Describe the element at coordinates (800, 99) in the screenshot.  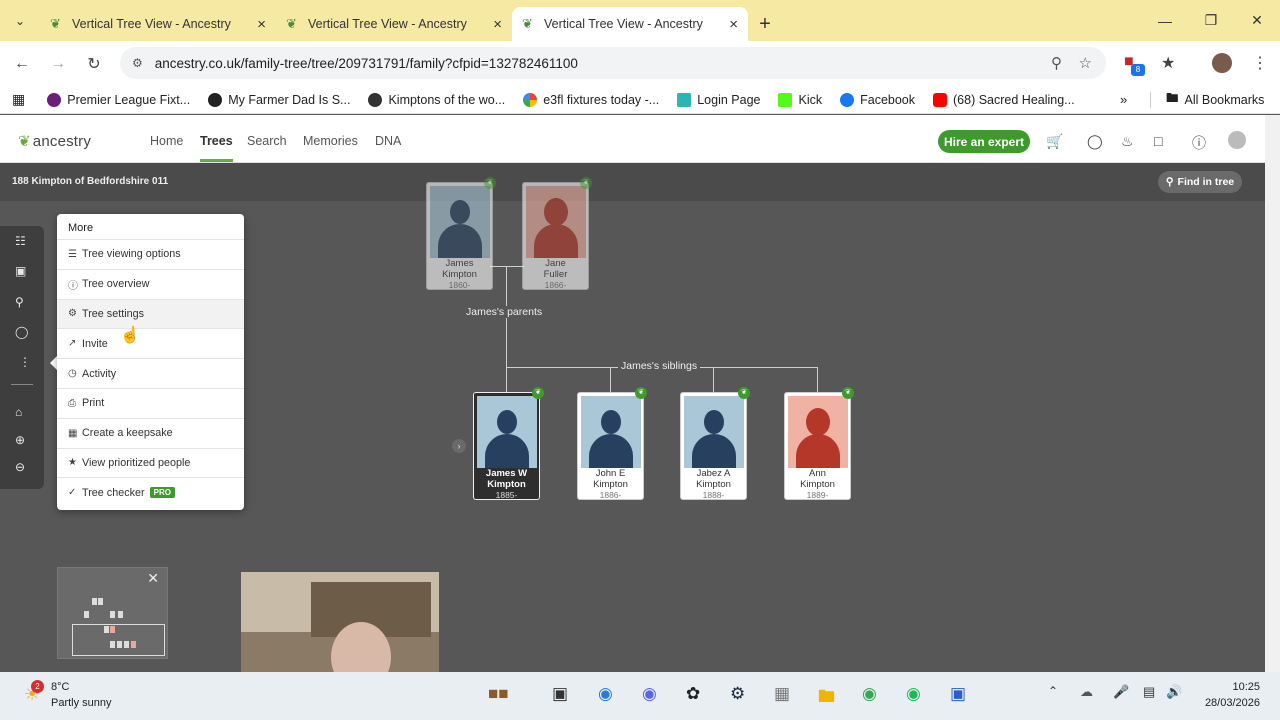
I see `bookmark-kick: Kick` at that location.